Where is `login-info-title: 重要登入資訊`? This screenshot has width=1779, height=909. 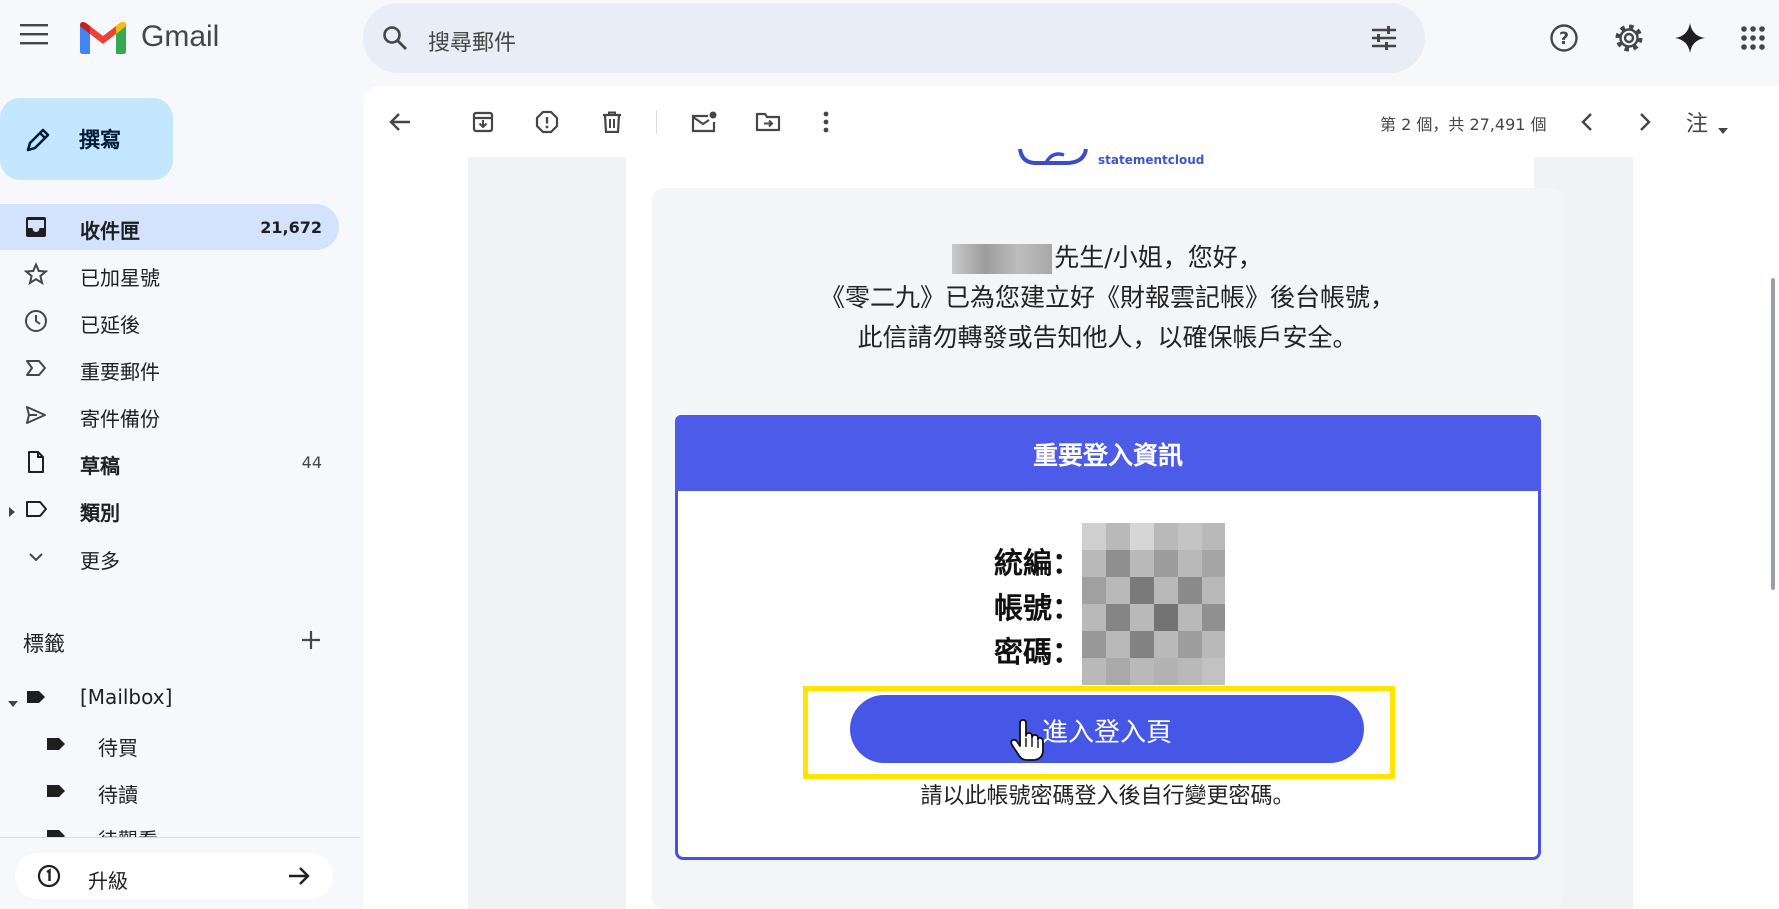
login-info-title: 重要登入資訊 is located at coordinates (1107, 455).